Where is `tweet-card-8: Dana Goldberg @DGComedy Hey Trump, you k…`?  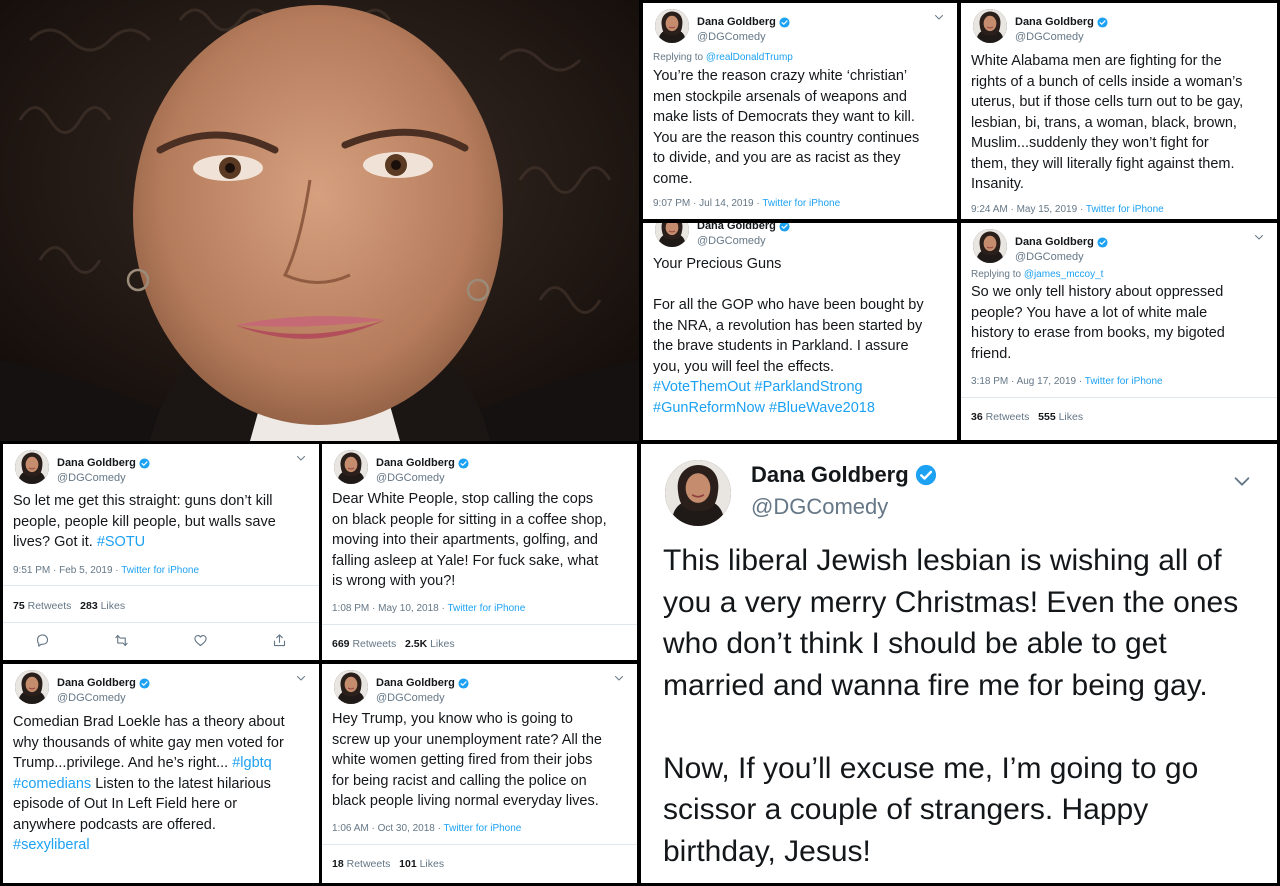 tweet-card-8: Dana Goldberg @DGComedy Hey Trump, you k… is located at coordinates (479, 773).